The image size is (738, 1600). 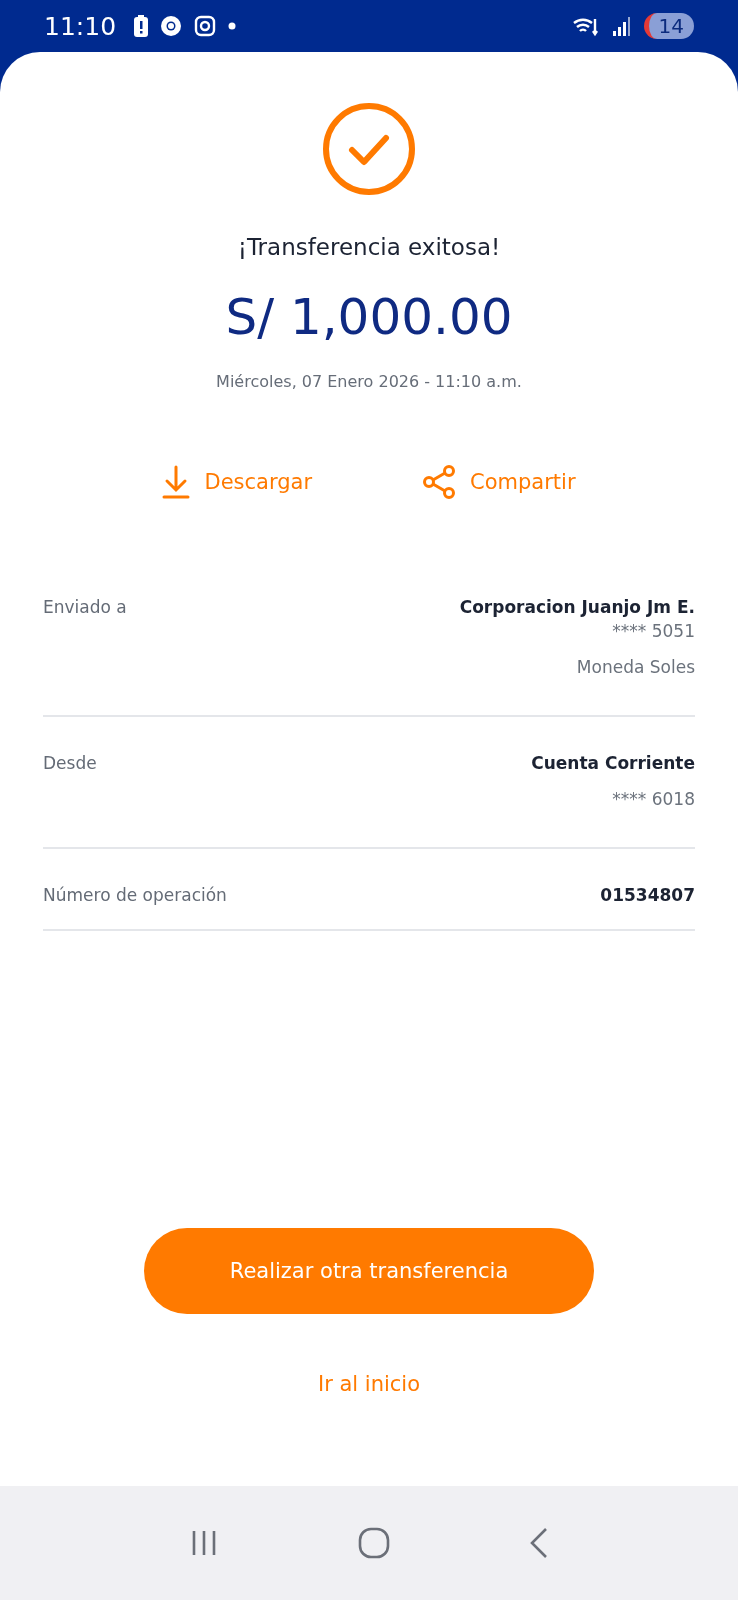 What do you see at coordinates (369, 149) in the screenshot?
I see `success-check-icon` at bounding box center [369, 149].